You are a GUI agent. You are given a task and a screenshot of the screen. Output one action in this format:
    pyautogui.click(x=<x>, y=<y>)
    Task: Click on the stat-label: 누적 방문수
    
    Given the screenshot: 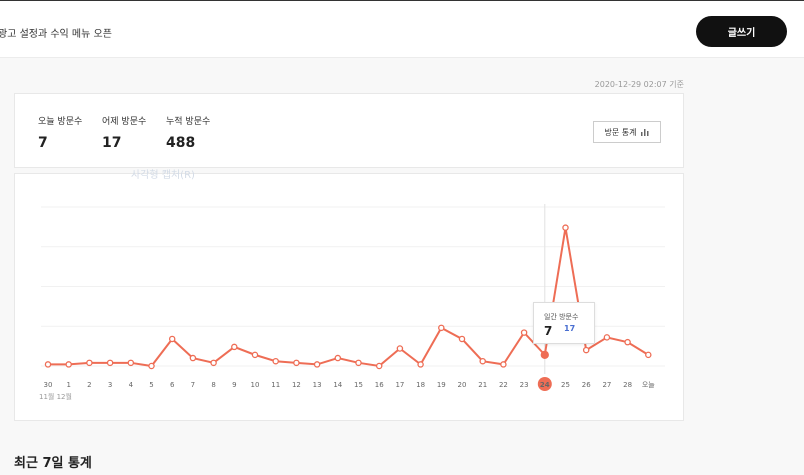 What is the action you would take?
    pyautogui.click(x=188, y=122)
    